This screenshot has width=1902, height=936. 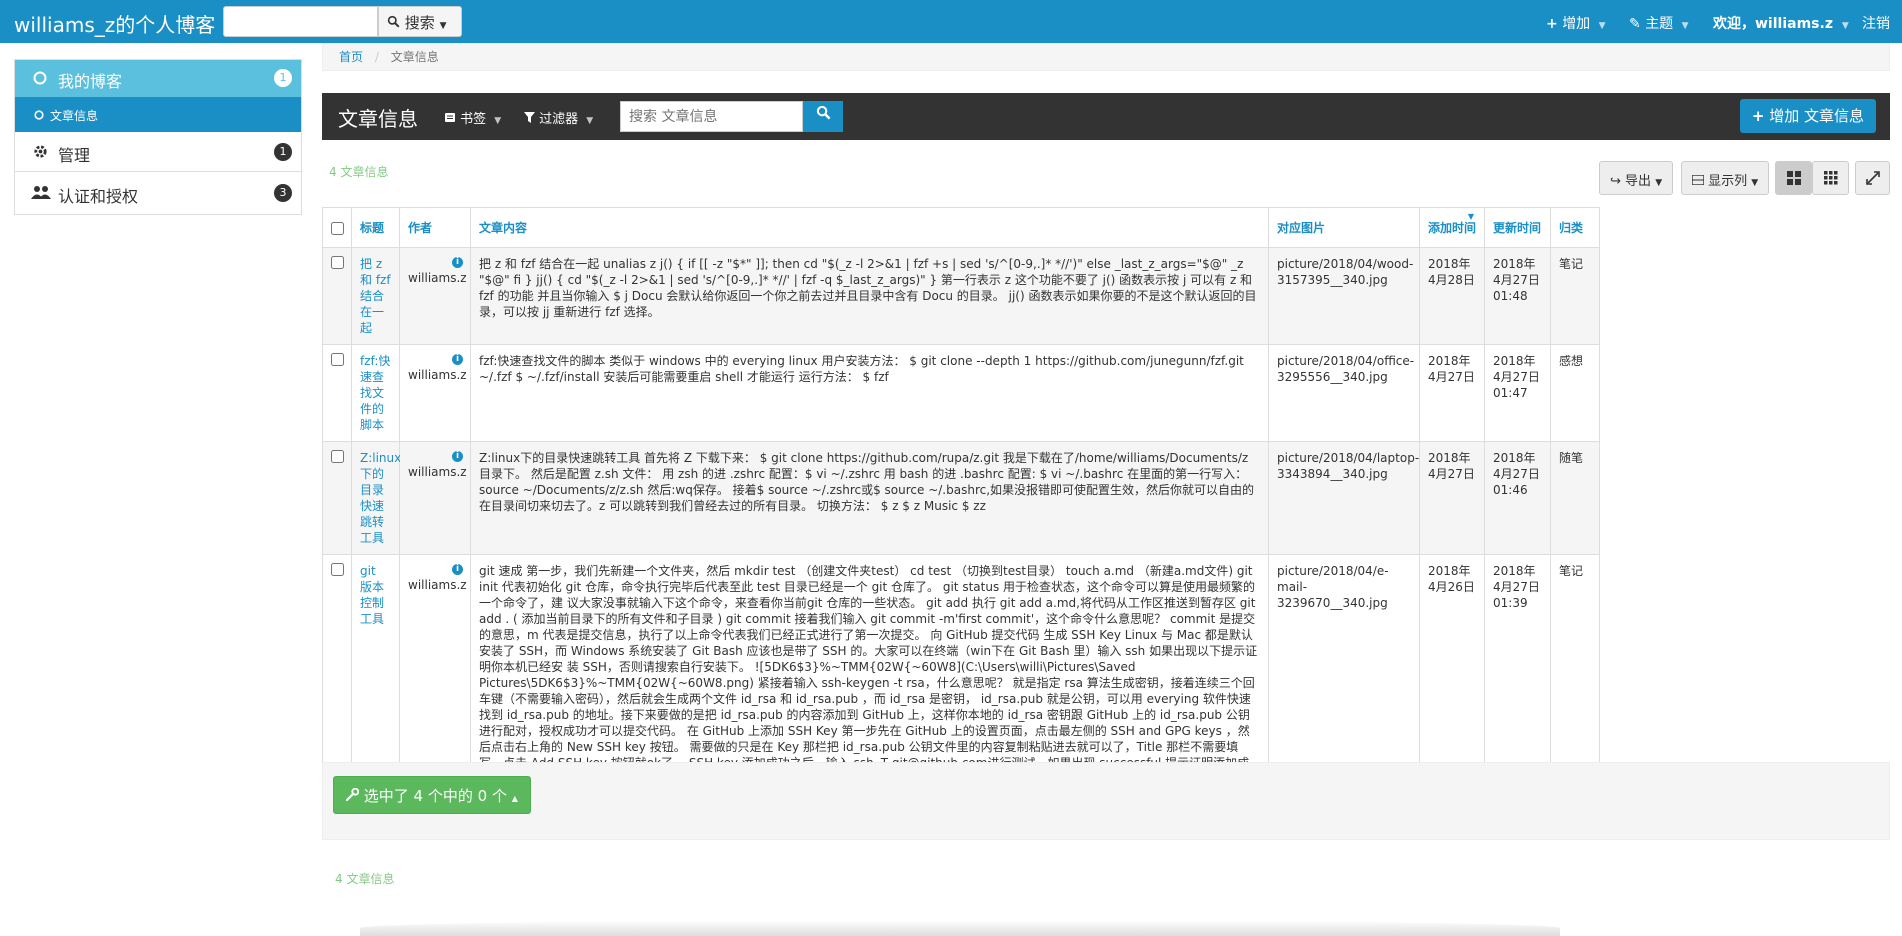 What do you see at coordinates (351, 57) in the screenshot?
I see `breadcrumb-home: 首页` at bounding box center [351, 57].